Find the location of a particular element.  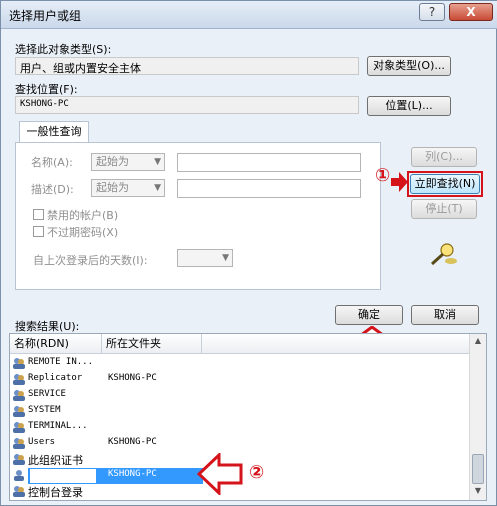

column-header-folder: 所在文件夹 is located at coordinates (152, 344).